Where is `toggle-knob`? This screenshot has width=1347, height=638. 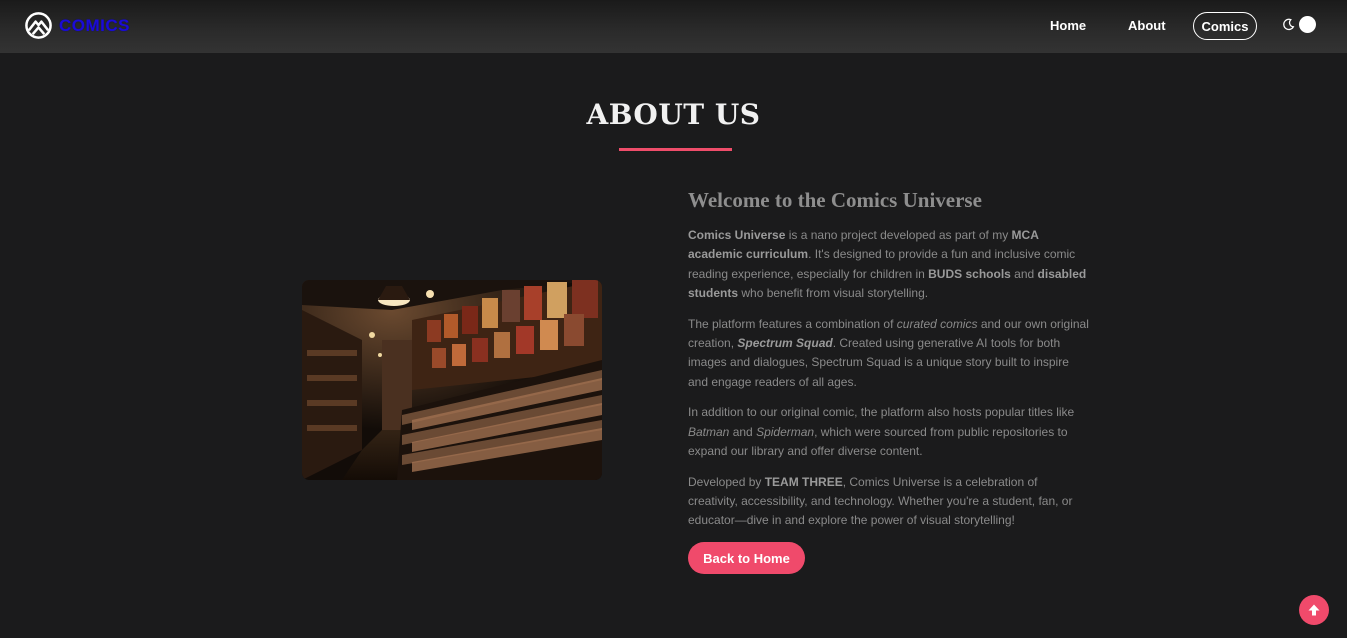 toggle-knob is located at coordinates (1307, 24).